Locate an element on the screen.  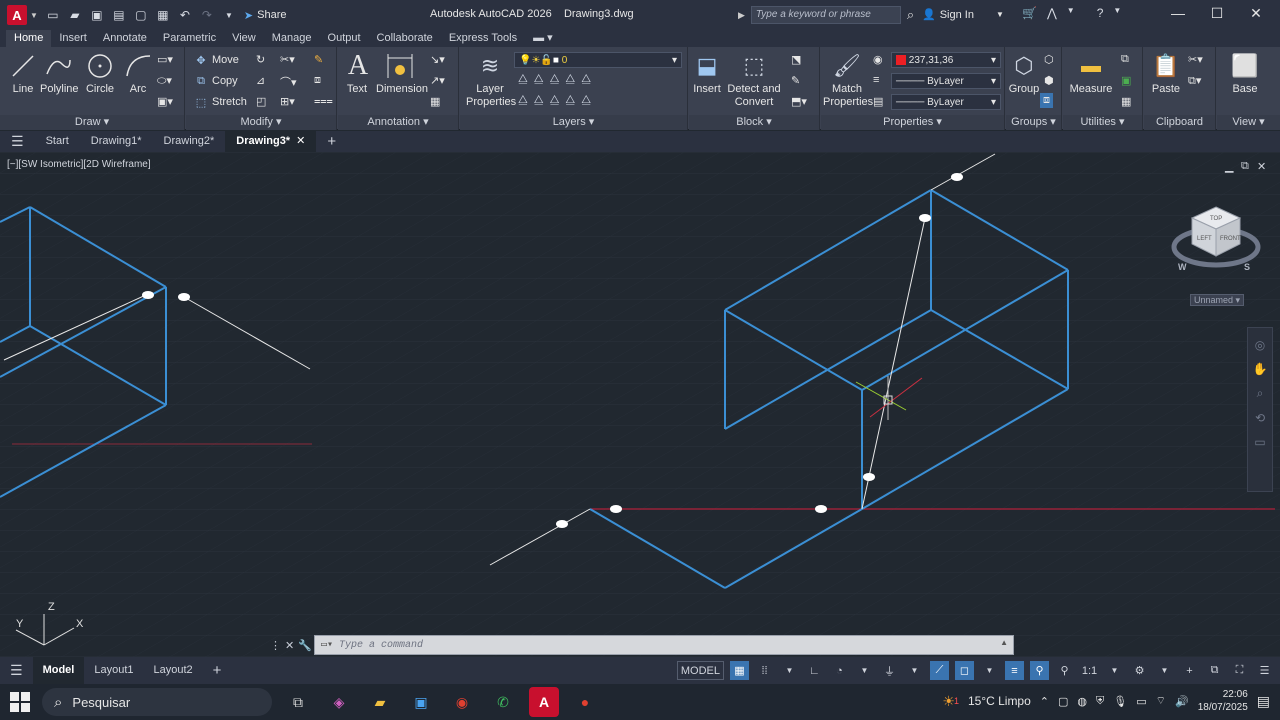
modify-panel-title: Modify ▾ is located at coordinates (261, 122).